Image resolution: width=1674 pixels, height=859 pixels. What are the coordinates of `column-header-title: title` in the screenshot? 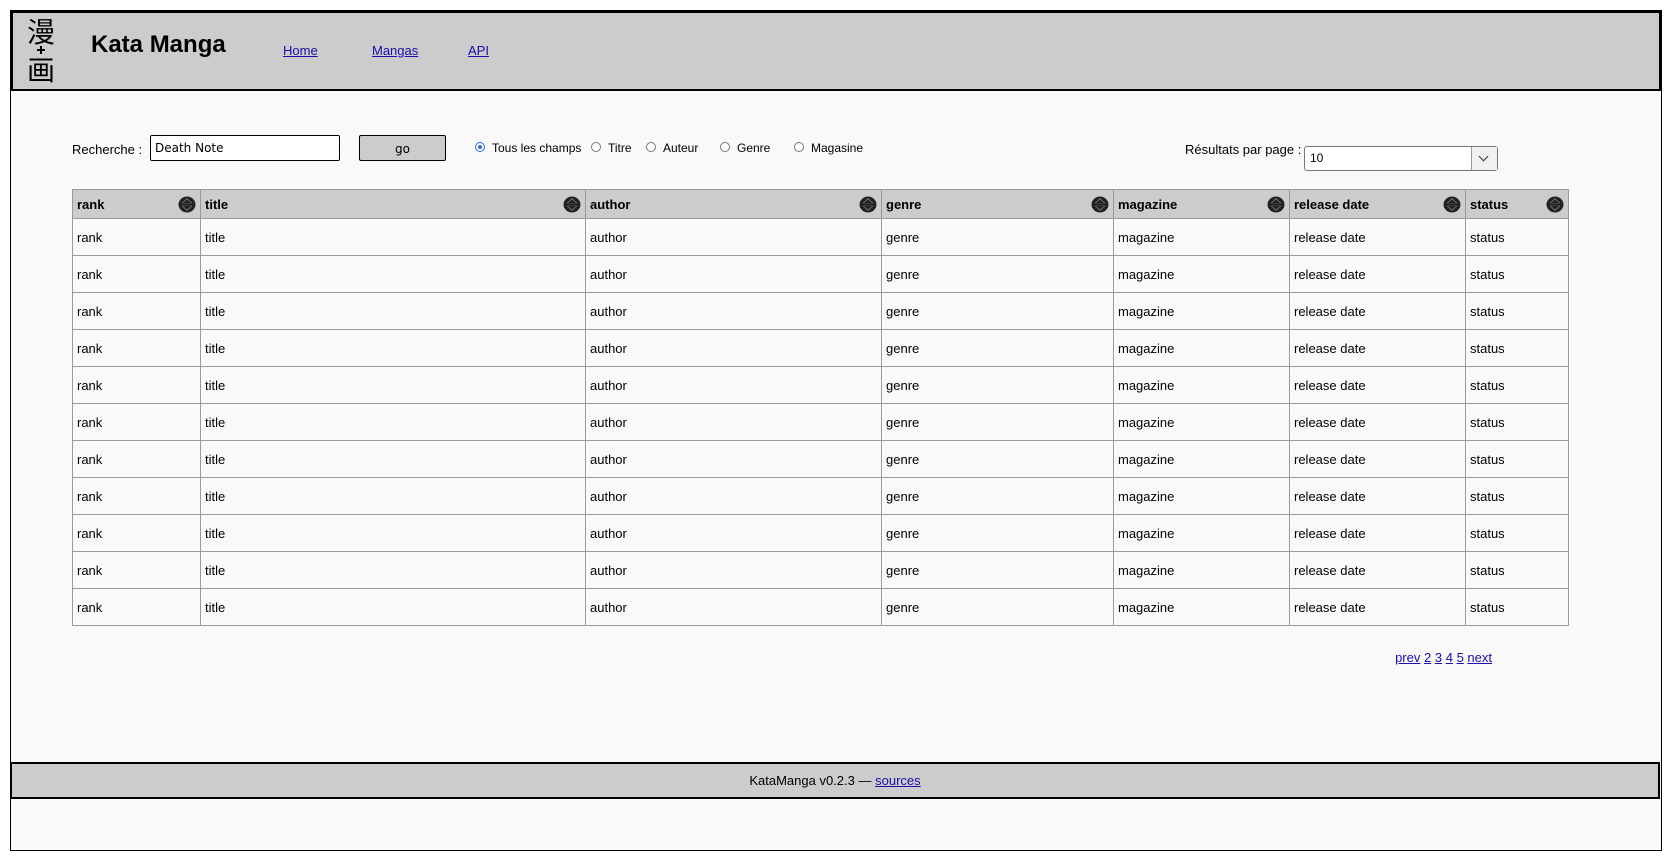 It's located at (393, 204).